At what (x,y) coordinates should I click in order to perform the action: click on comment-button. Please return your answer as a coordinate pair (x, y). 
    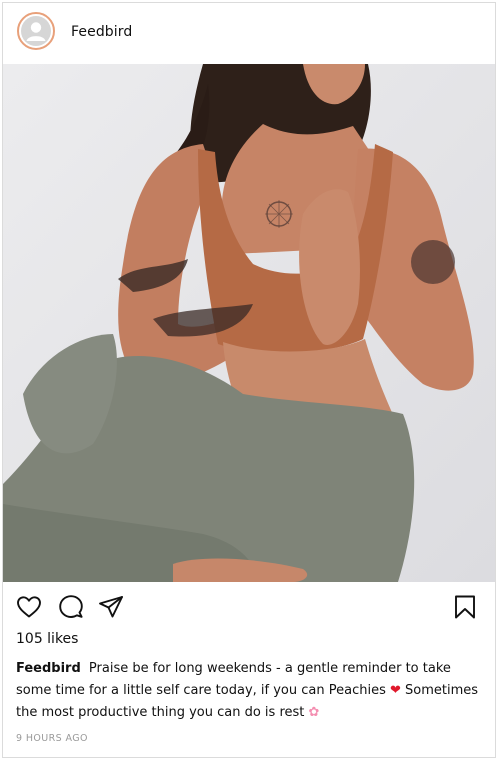
    Looking at the image, I should click on (71, 607).